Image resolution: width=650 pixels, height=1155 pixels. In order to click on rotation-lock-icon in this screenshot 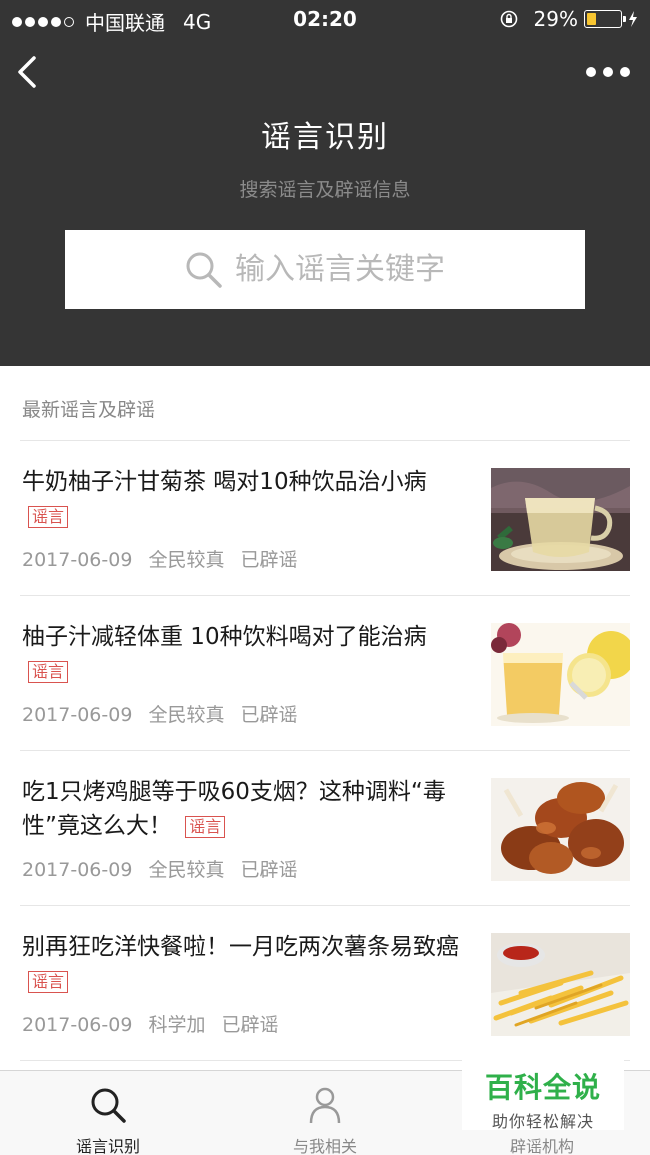, I will do `click(508, 19)`.